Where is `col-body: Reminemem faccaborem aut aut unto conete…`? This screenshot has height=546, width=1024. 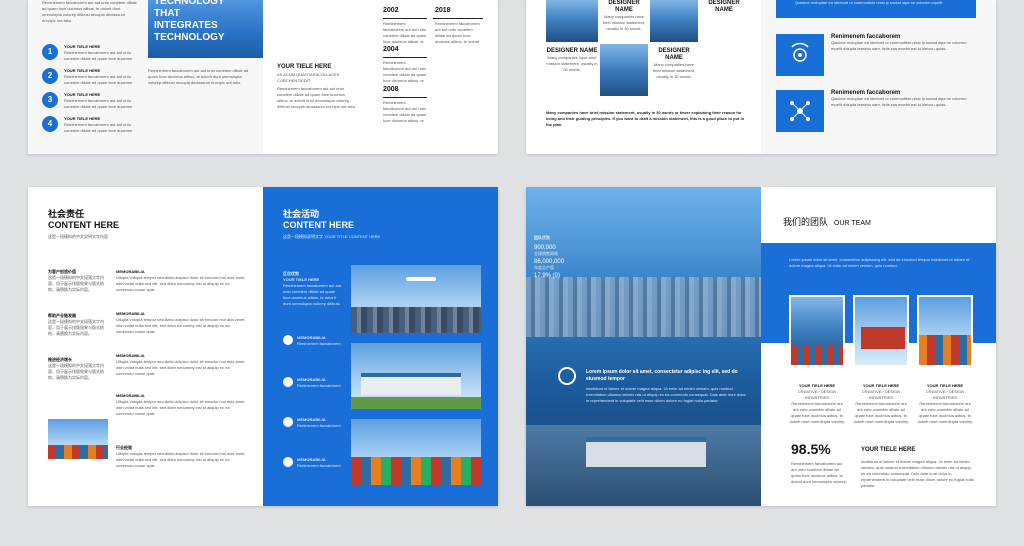 col-body: Reminemem faccaborem aut aut unto conete… is located at coordinates (817, 412).